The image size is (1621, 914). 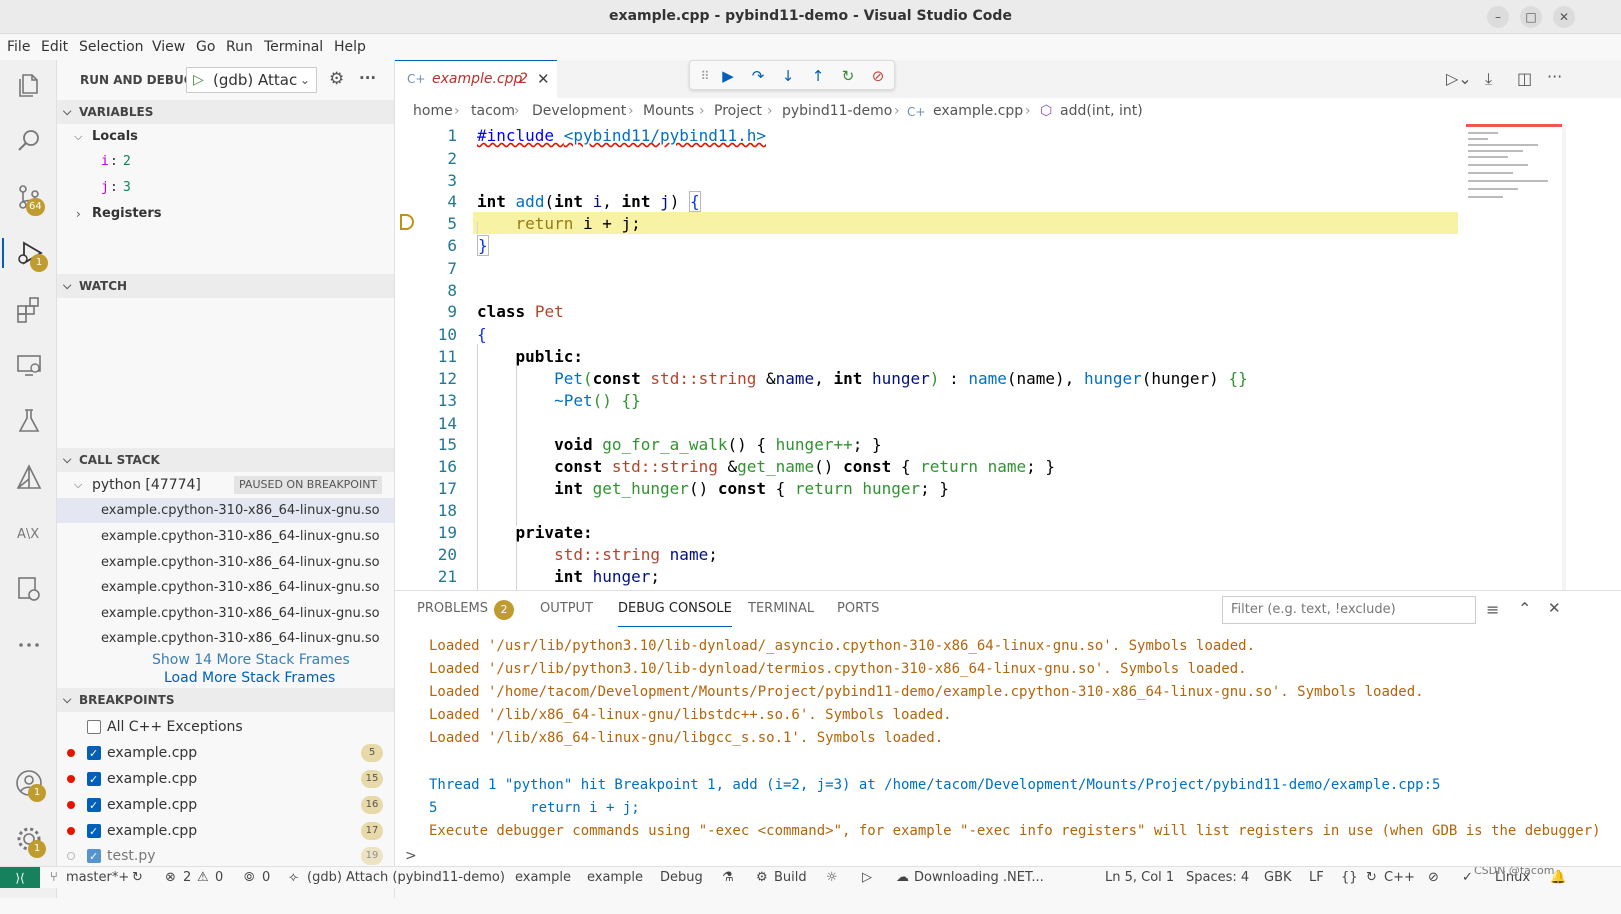 What do you see at coordinates (615, 877) in the screenshot?
I see `cmake-target-2: example` at bounding box center [615, 877].